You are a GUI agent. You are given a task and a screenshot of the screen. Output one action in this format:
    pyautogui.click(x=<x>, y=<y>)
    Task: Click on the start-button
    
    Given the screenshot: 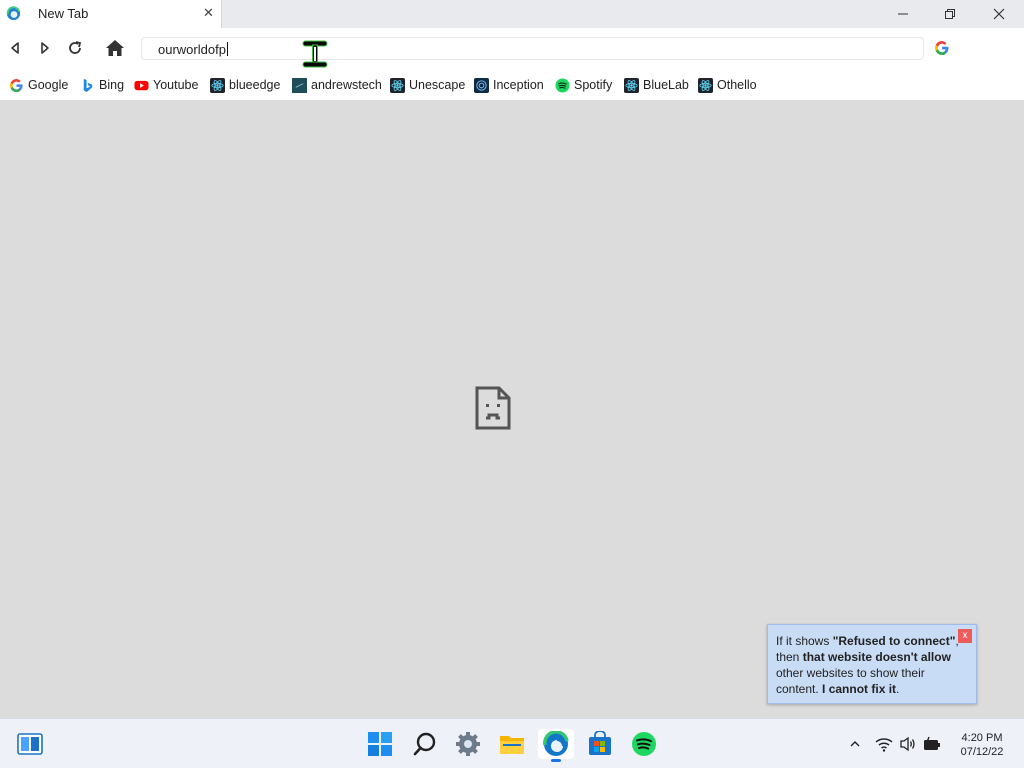 What is the action you would take?
    pyautogui.click(x=380, y=744)
    